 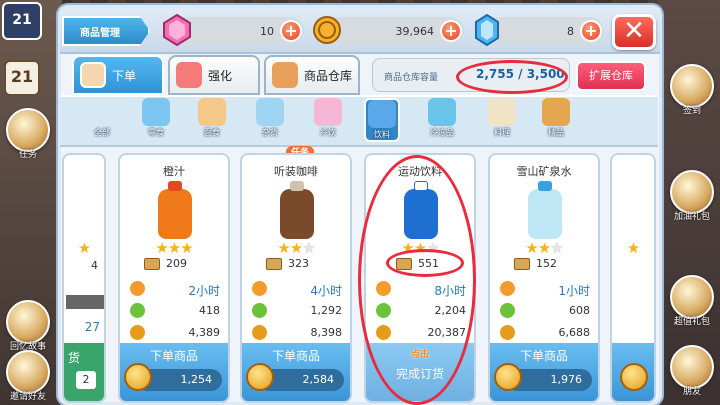 I want to click on profit-row: 6,688, so click(x=544, y=333).